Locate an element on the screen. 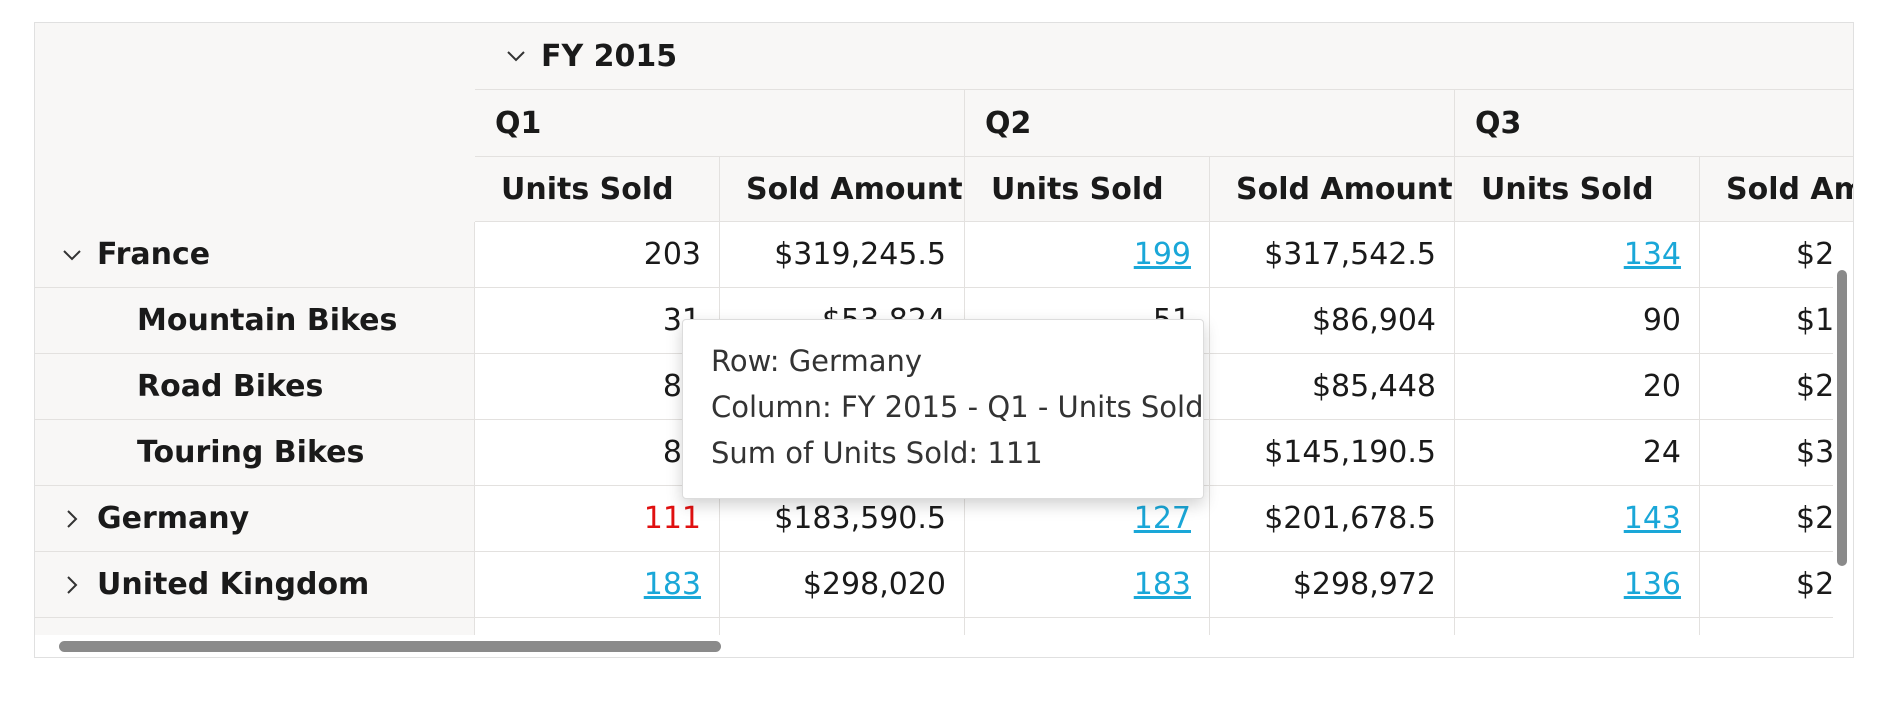  tooltip-column: Column: FY 2015 - Q1 - Units Sold is located at coordinates (957, 407).